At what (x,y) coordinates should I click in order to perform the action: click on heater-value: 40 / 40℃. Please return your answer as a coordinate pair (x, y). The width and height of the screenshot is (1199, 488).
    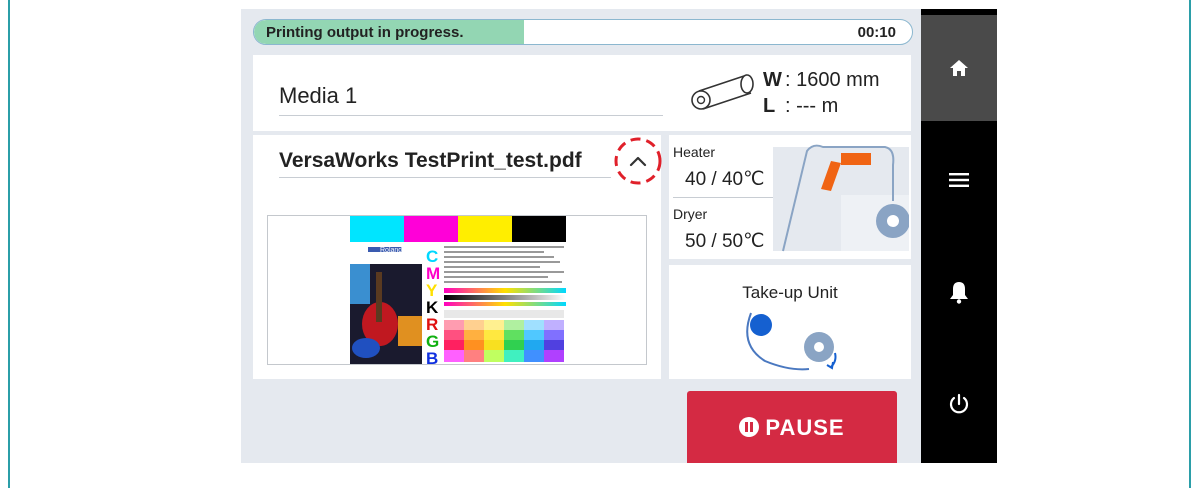
    Looking at the image, I should click on (725, 179).